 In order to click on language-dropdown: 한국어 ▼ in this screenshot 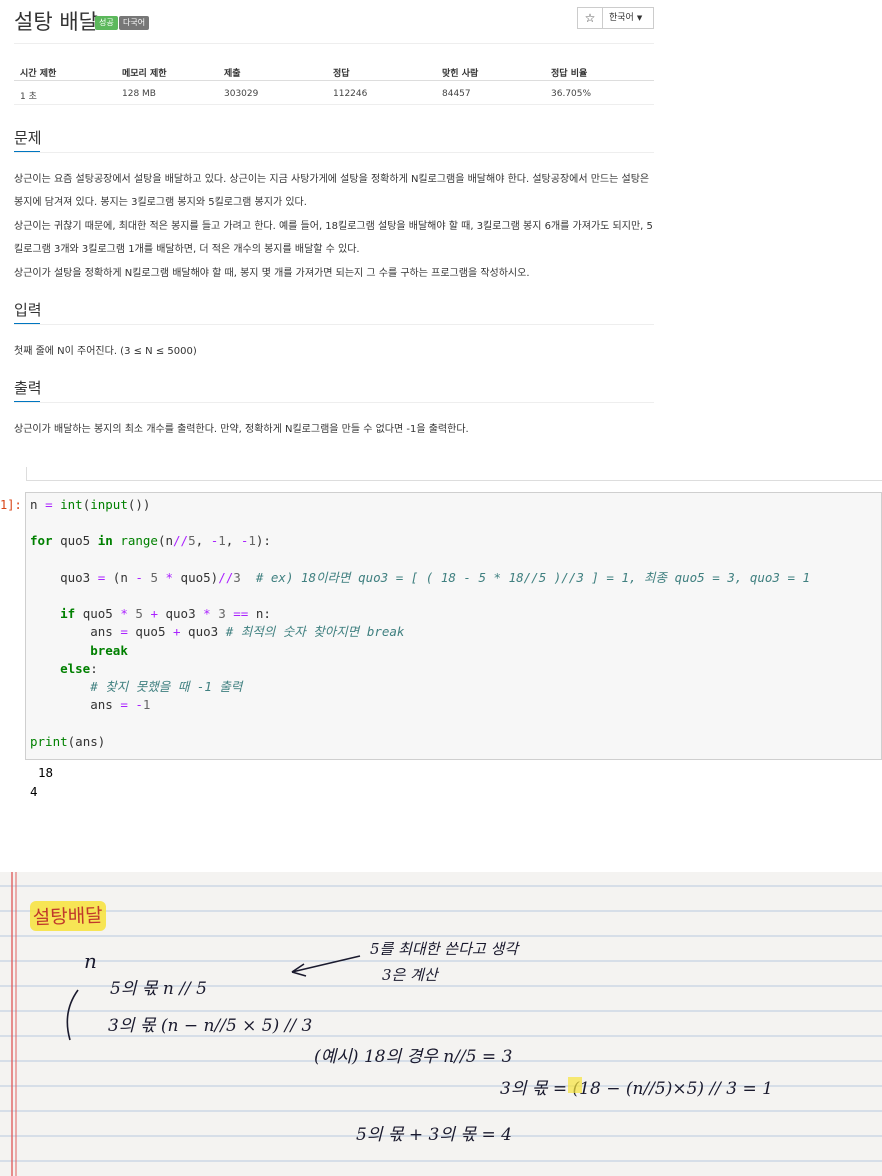, I will do `click(628, 18)`.